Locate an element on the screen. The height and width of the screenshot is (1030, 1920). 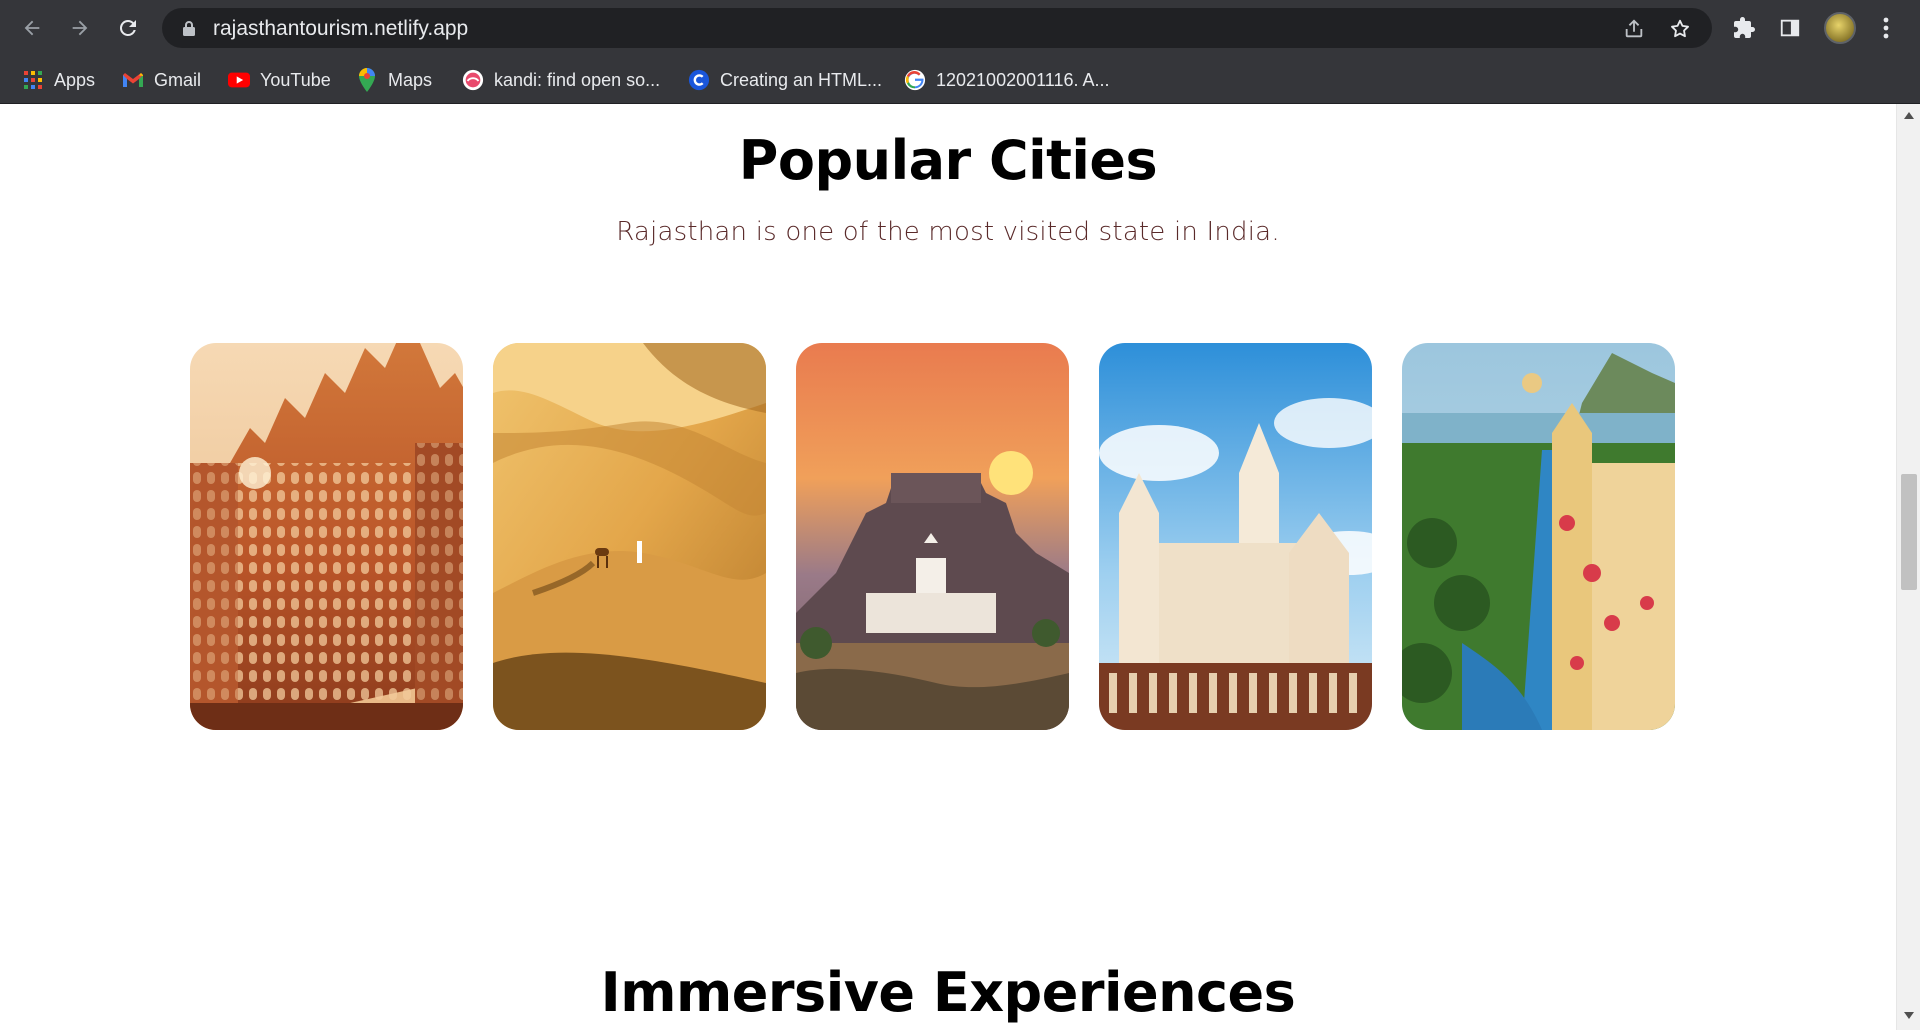
address-bar: rajasthantourism.netlify.app is located at coordinates (937, 28).